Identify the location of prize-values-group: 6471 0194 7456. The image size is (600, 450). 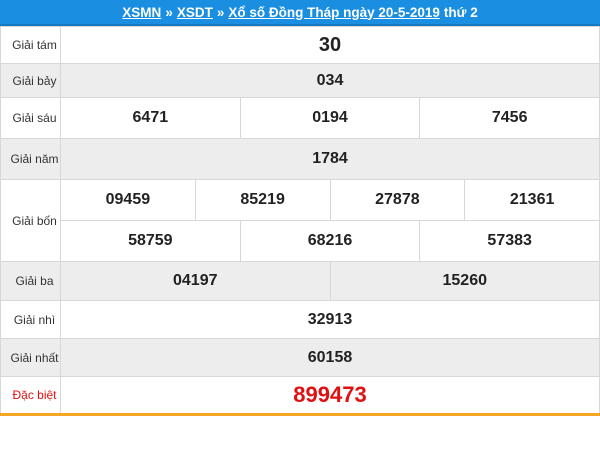
(330, 118).